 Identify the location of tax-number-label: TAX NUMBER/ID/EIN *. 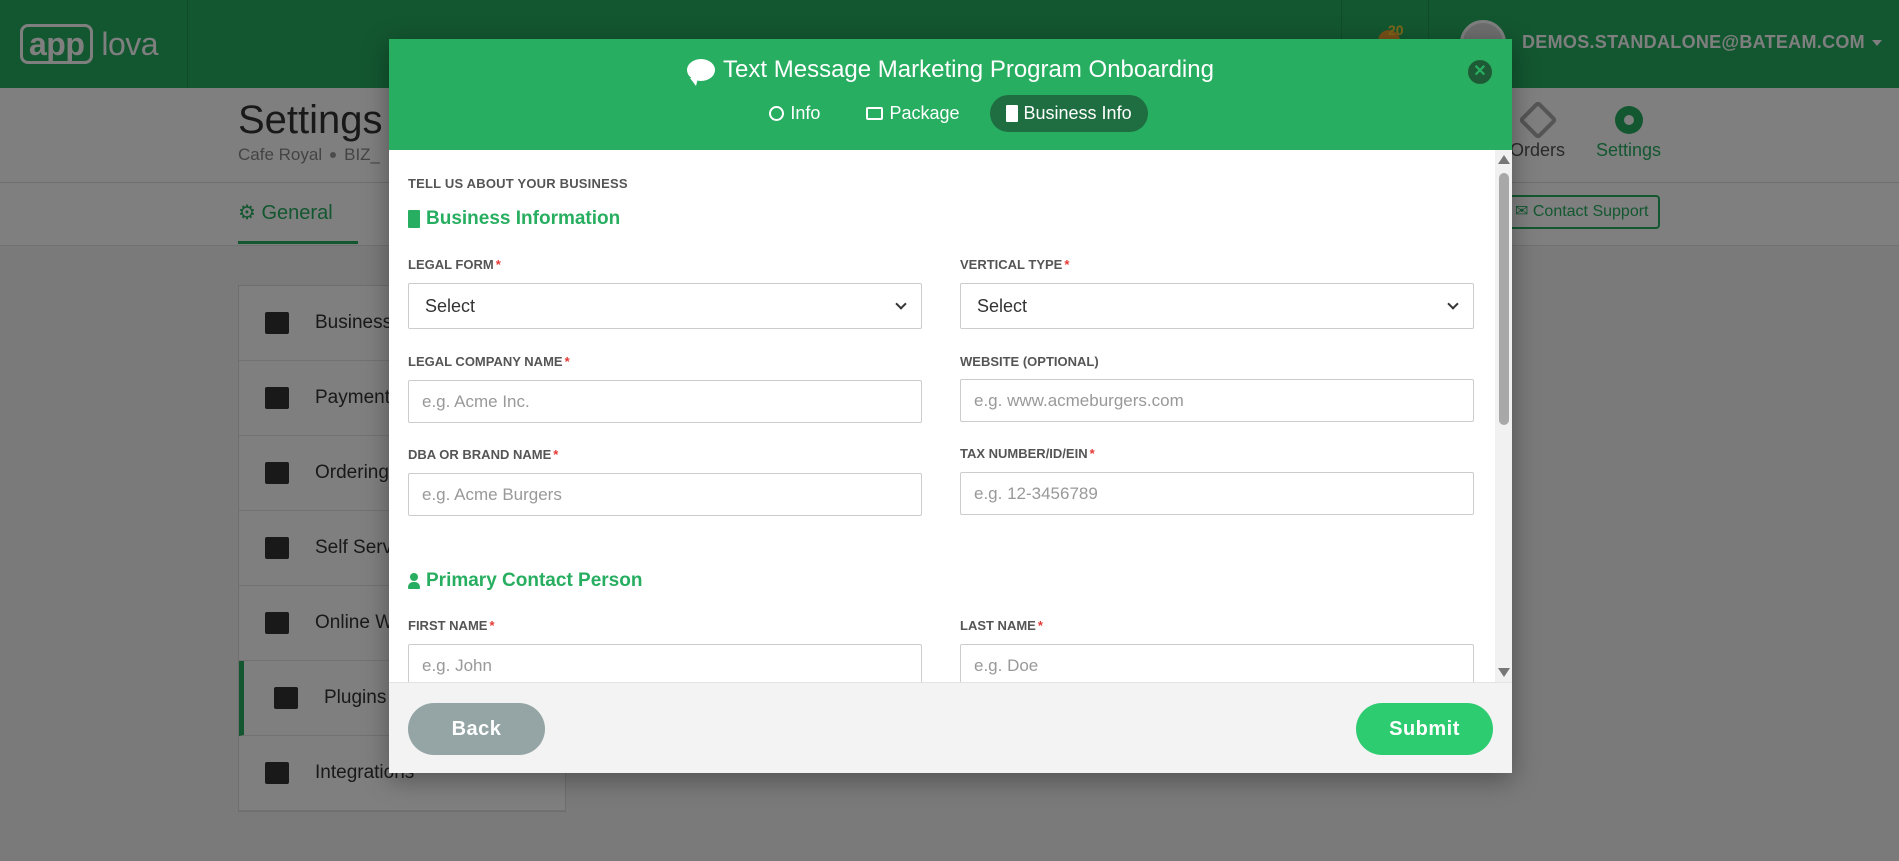
(1027, 453).